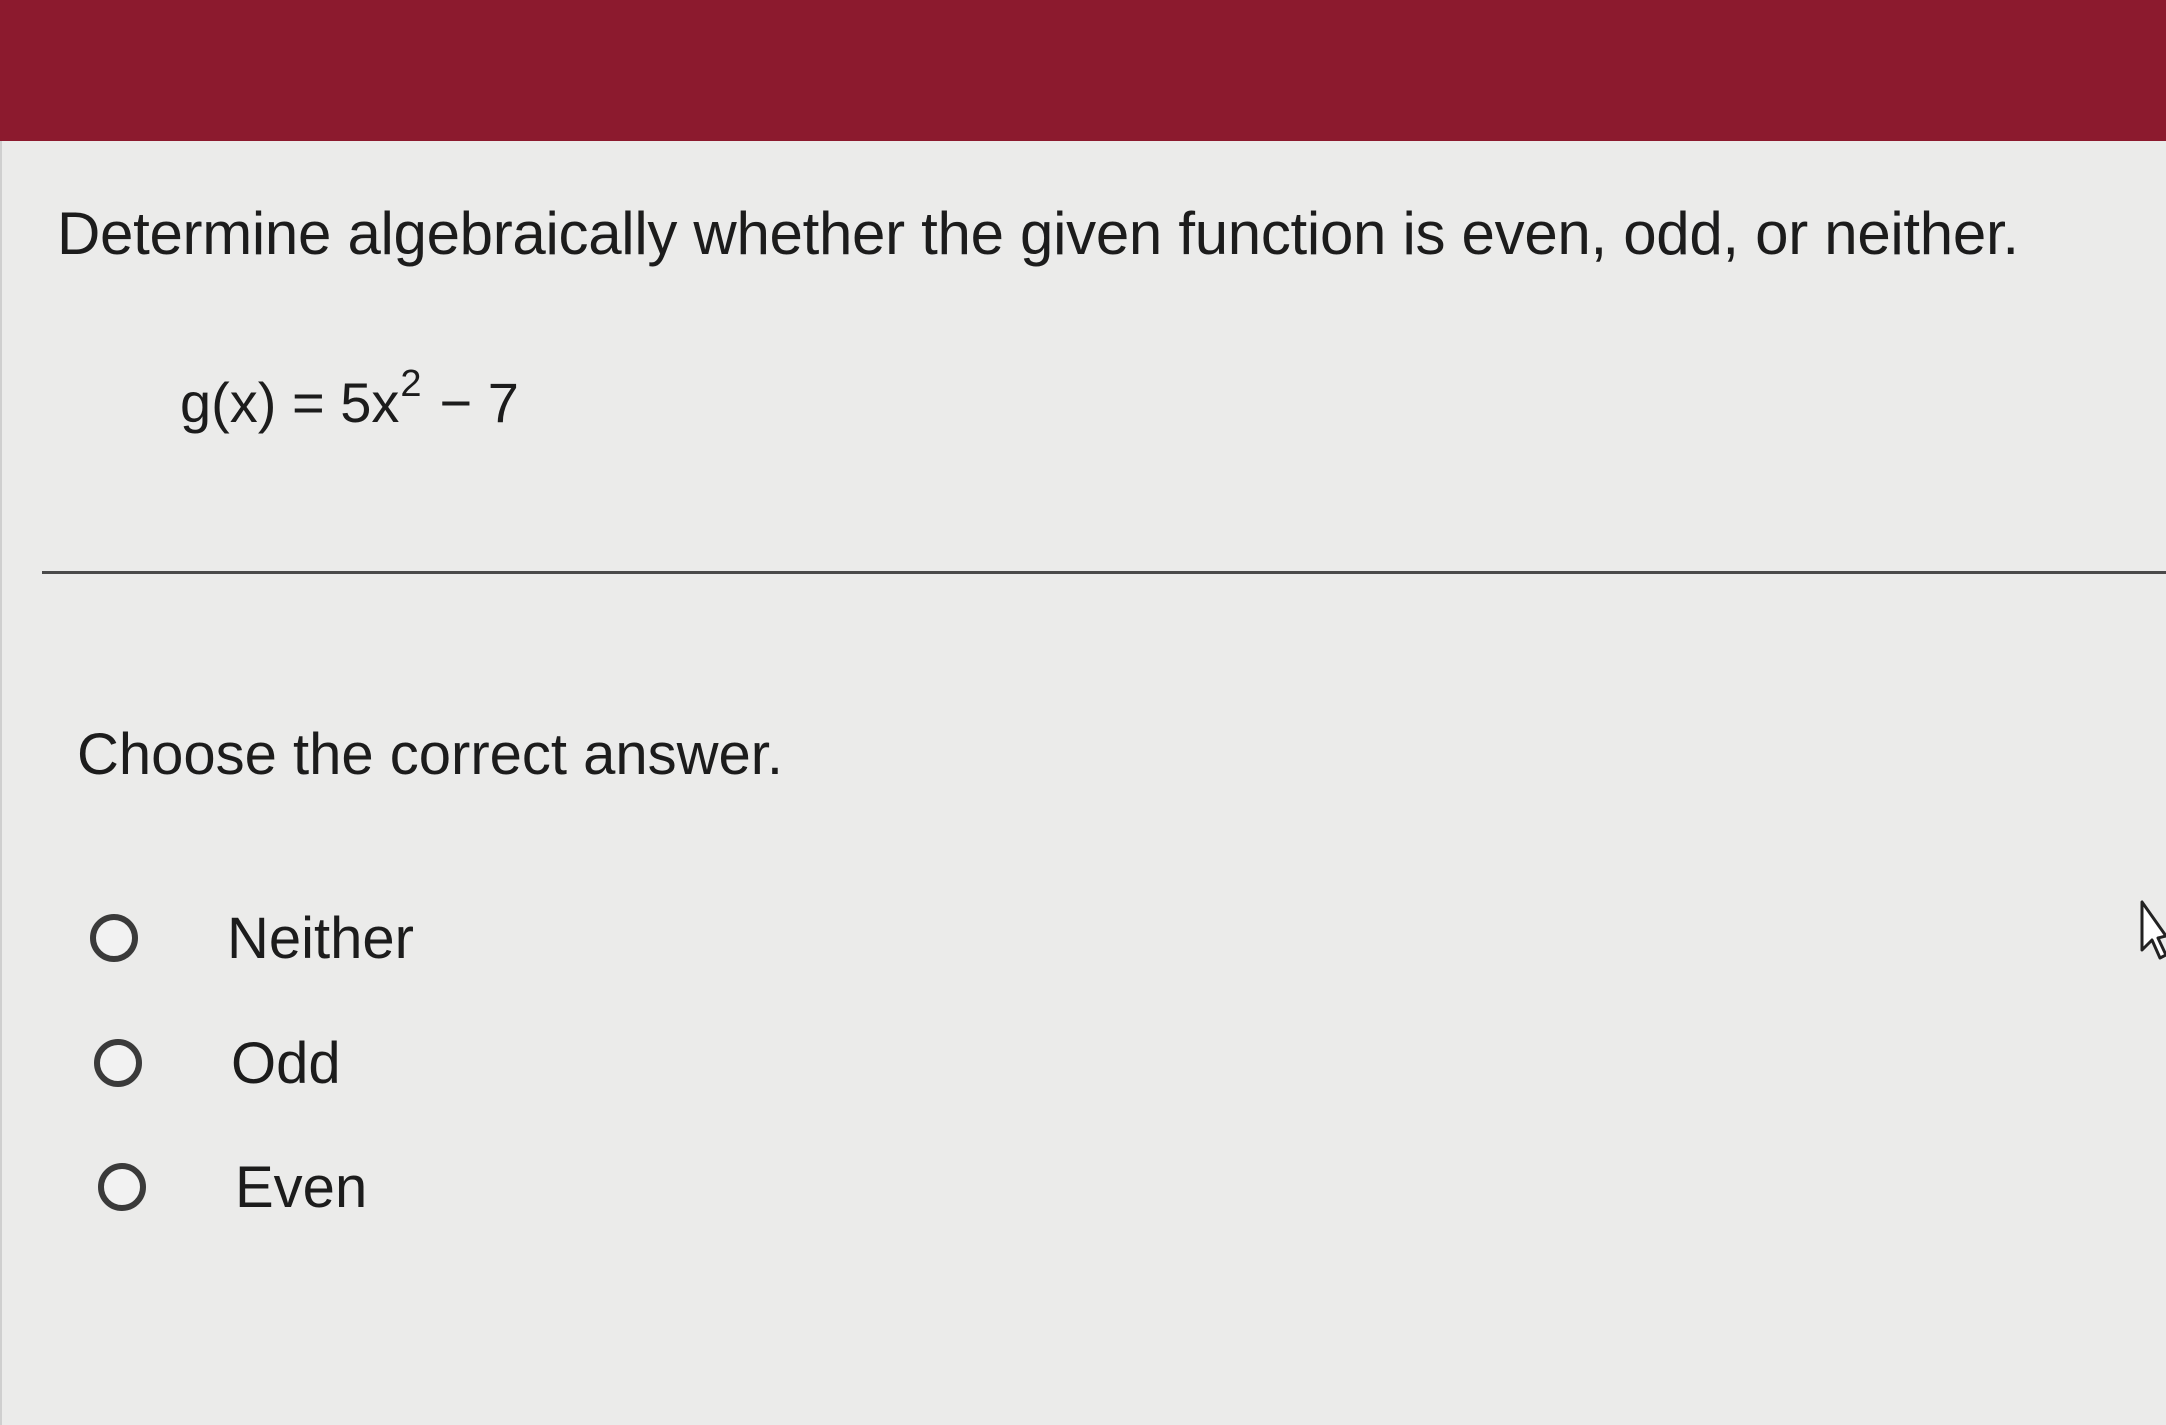  Describe the element at coordinates (1083, 70) in the screenshot. I see `top-header-bar` at that location.